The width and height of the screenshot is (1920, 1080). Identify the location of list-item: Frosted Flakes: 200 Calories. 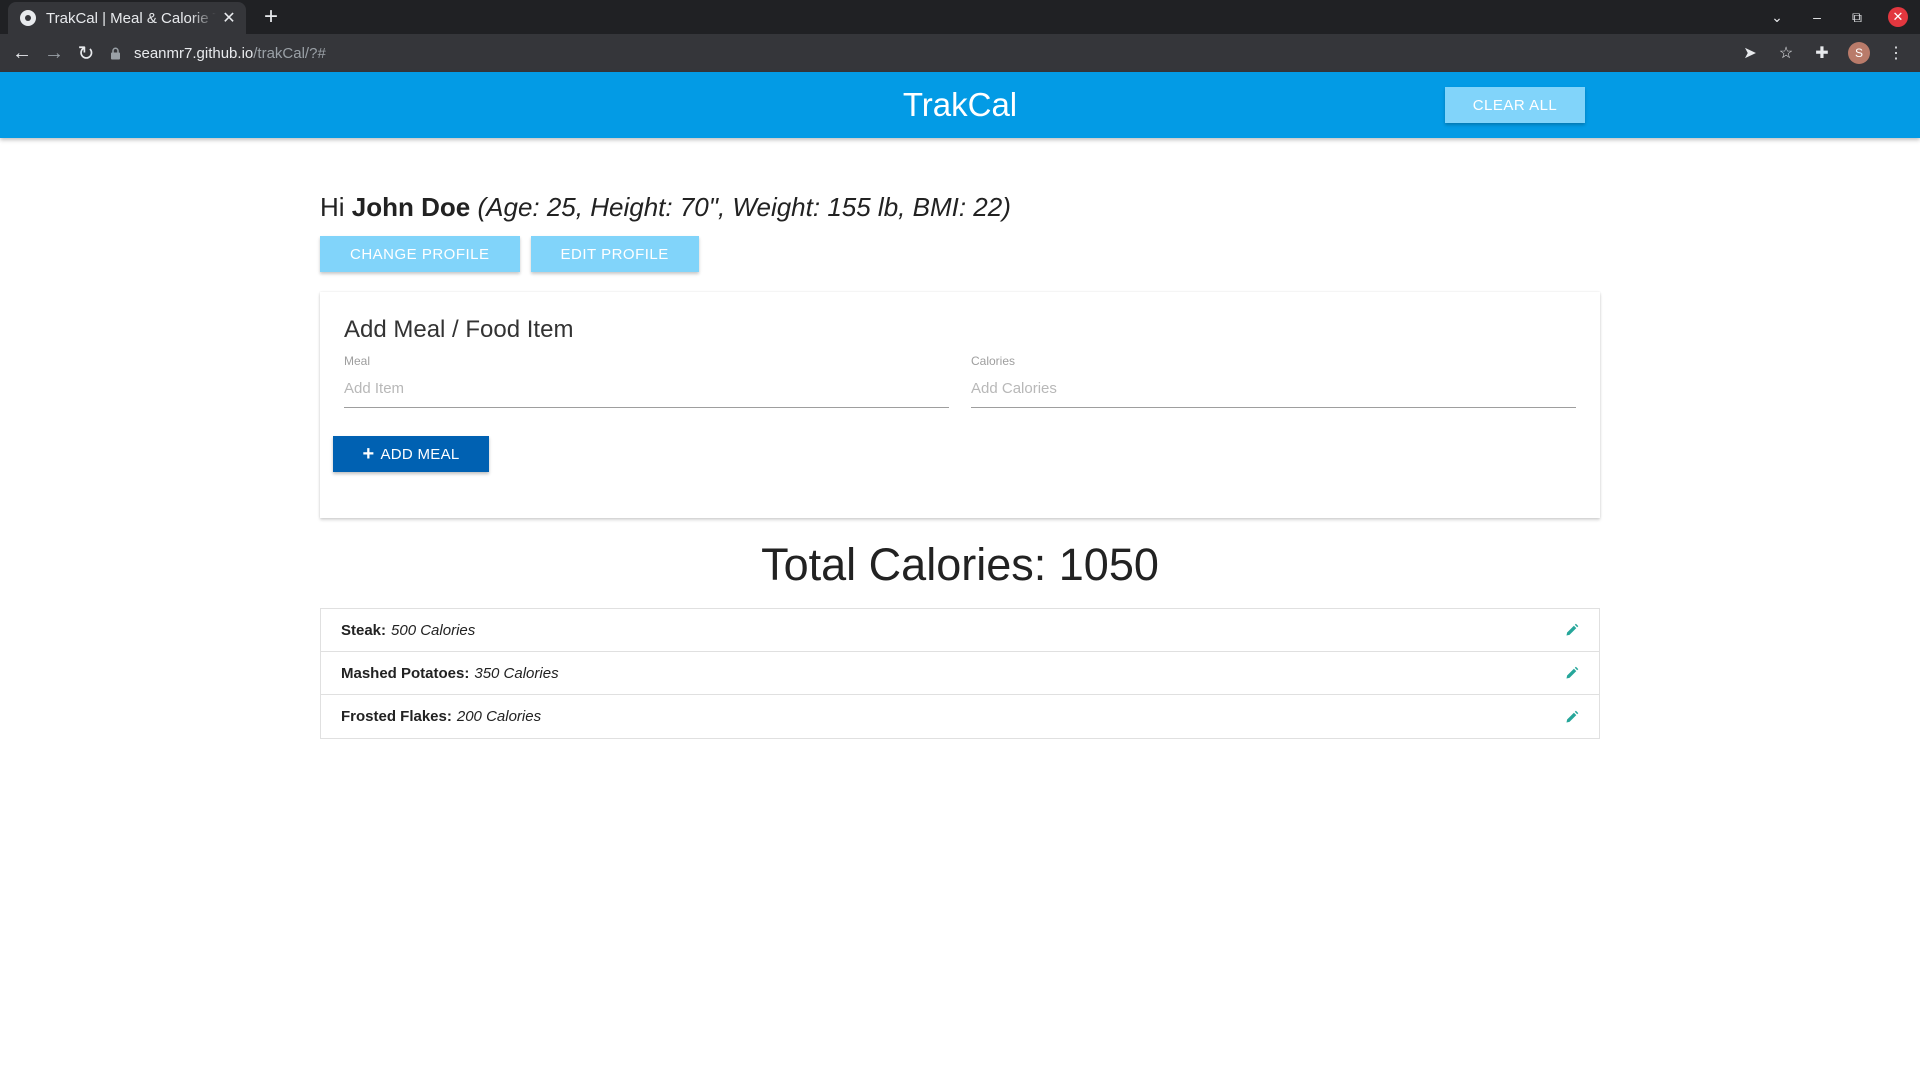
(960, 716).